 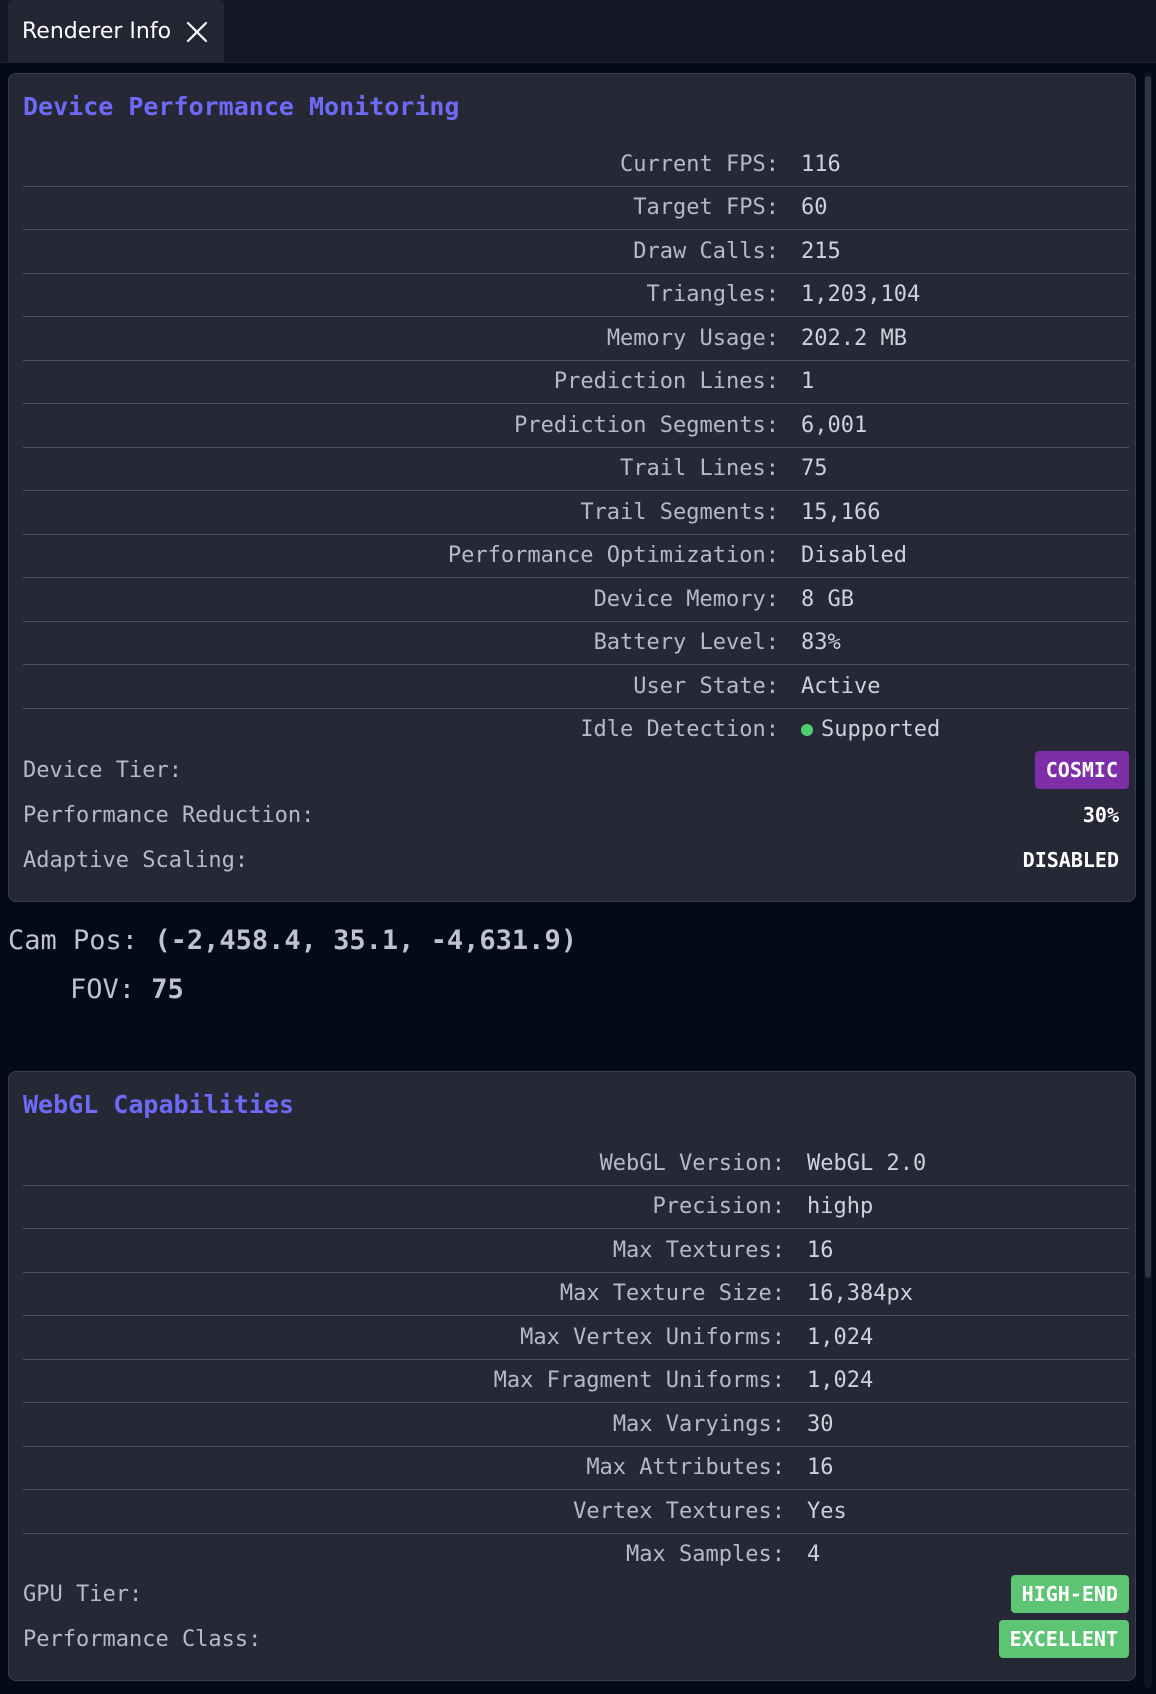 What do you see at coordinates (576, 251) in the screenshot?
I see `table-row: Draw Calls: 215` at bounding box center [576, 251].